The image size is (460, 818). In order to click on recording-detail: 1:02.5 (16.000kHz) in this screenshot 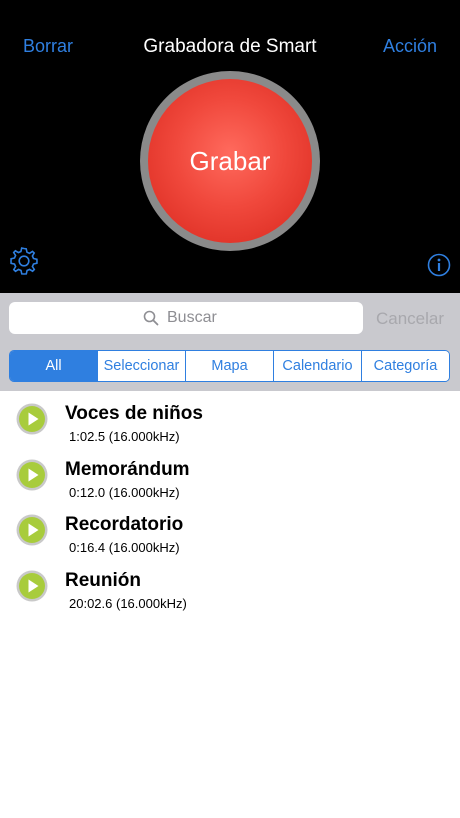, I will do `click(124, 436)`.